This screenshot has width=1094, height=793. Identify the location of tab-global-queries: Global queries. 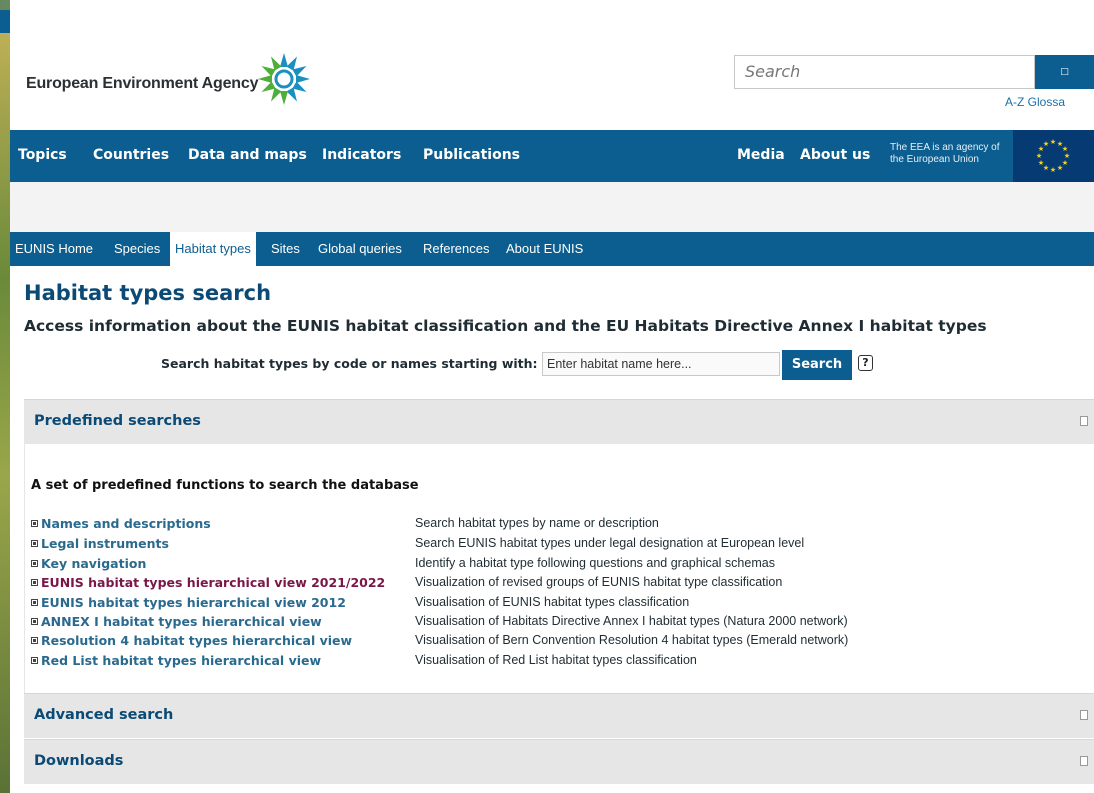
(360, 249).